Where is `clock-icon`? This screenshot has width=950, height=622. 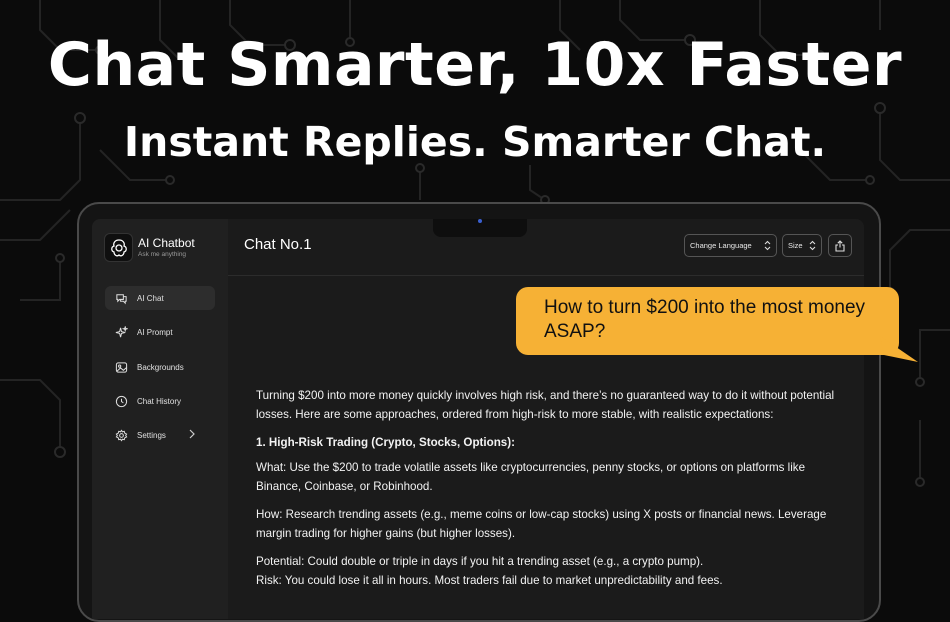 clock-icon is located at coordinates (121, 401).